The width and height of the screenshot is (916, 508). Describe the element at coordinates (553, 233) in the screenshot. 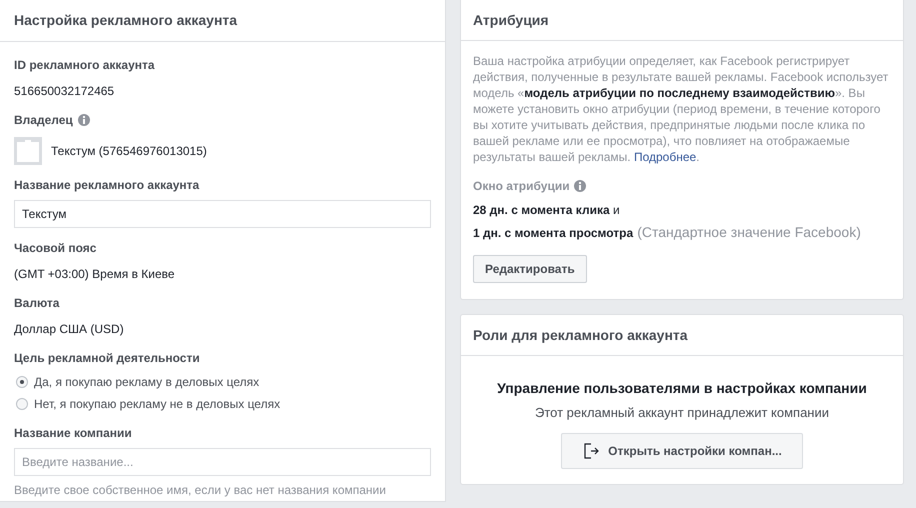

I see `attribution-window-value: 1 дн. с момента просмотра` at that location.